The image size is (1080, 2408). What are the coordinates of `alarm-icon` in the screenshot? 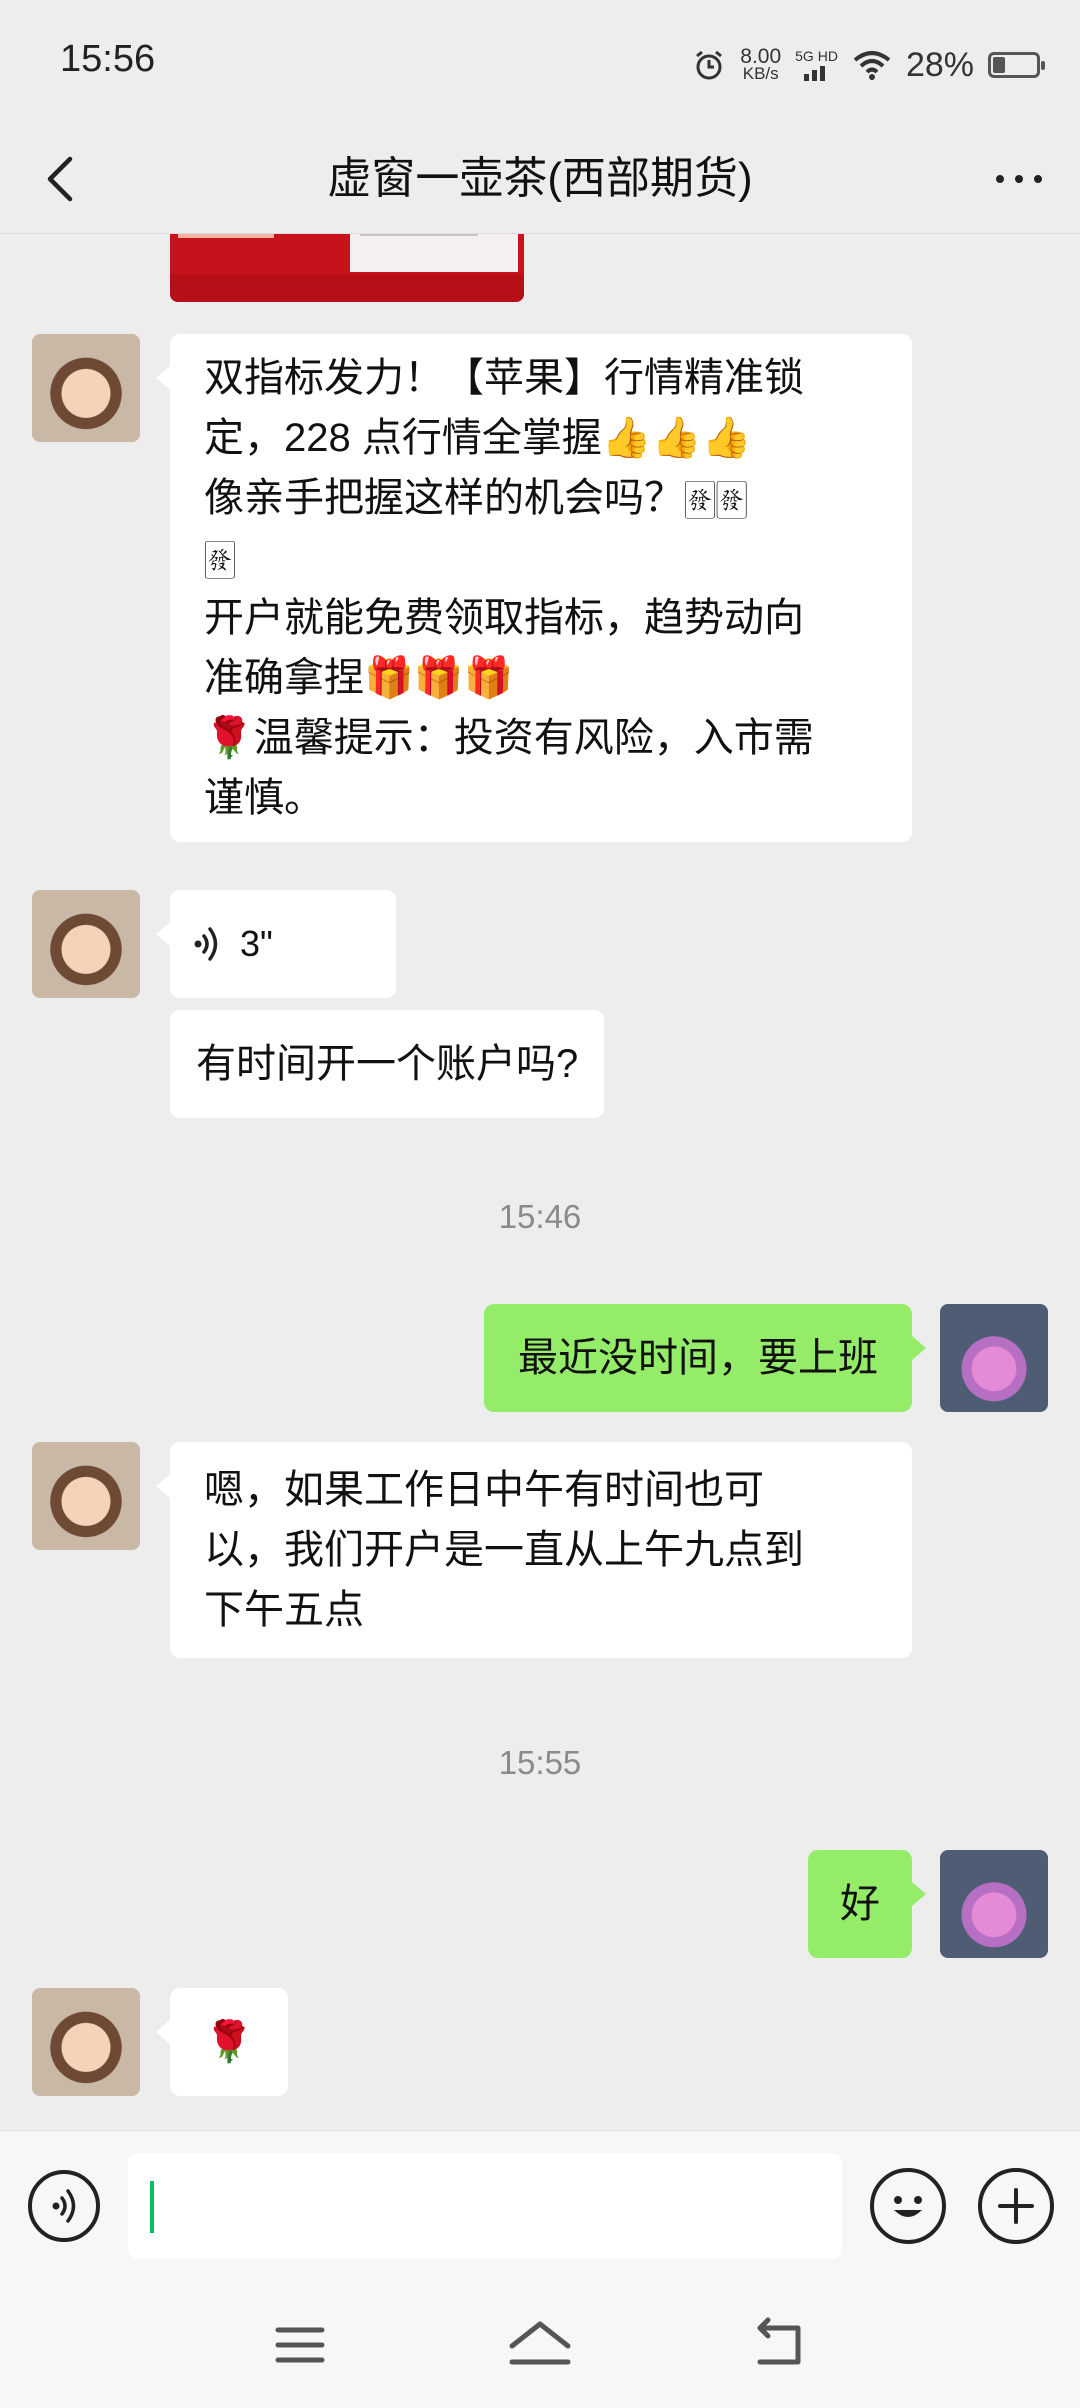 It's located at (709, 65).